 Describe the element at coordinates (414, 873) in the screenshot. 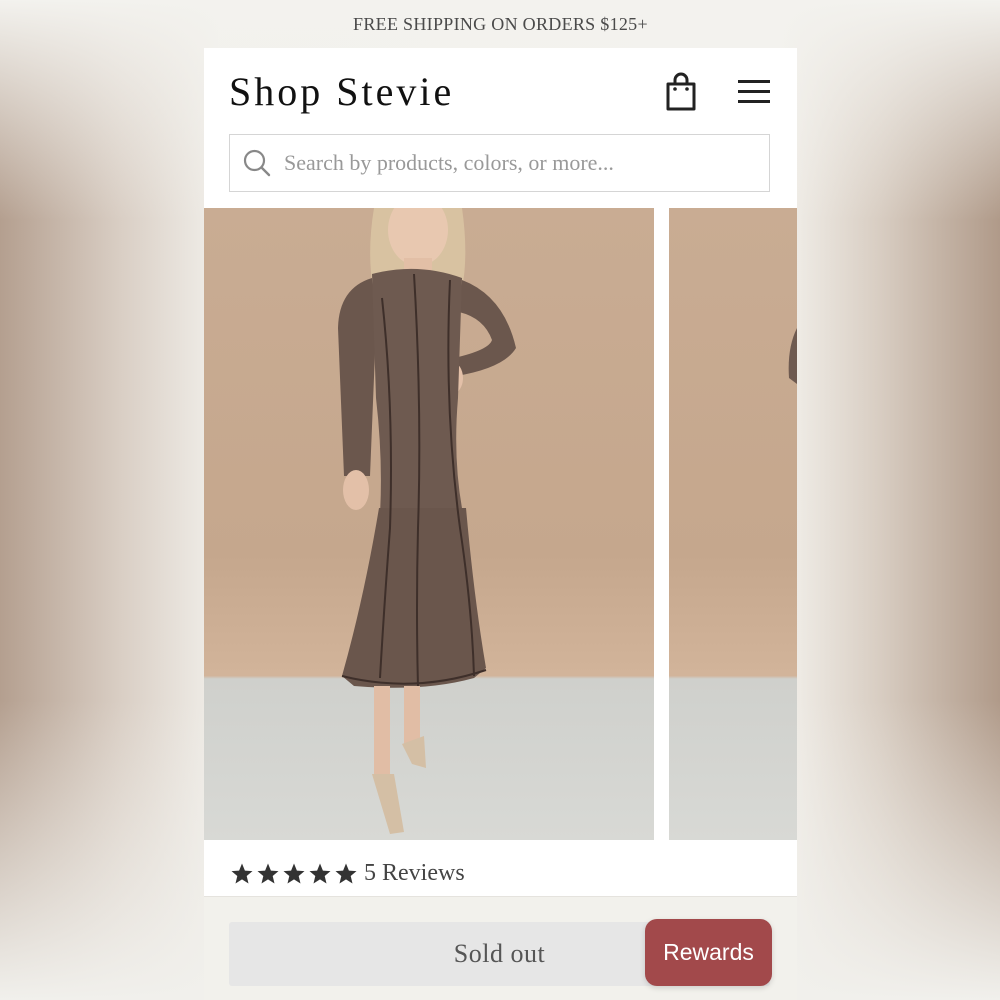

I see `reviews-link: 5 Reviews` at that location.